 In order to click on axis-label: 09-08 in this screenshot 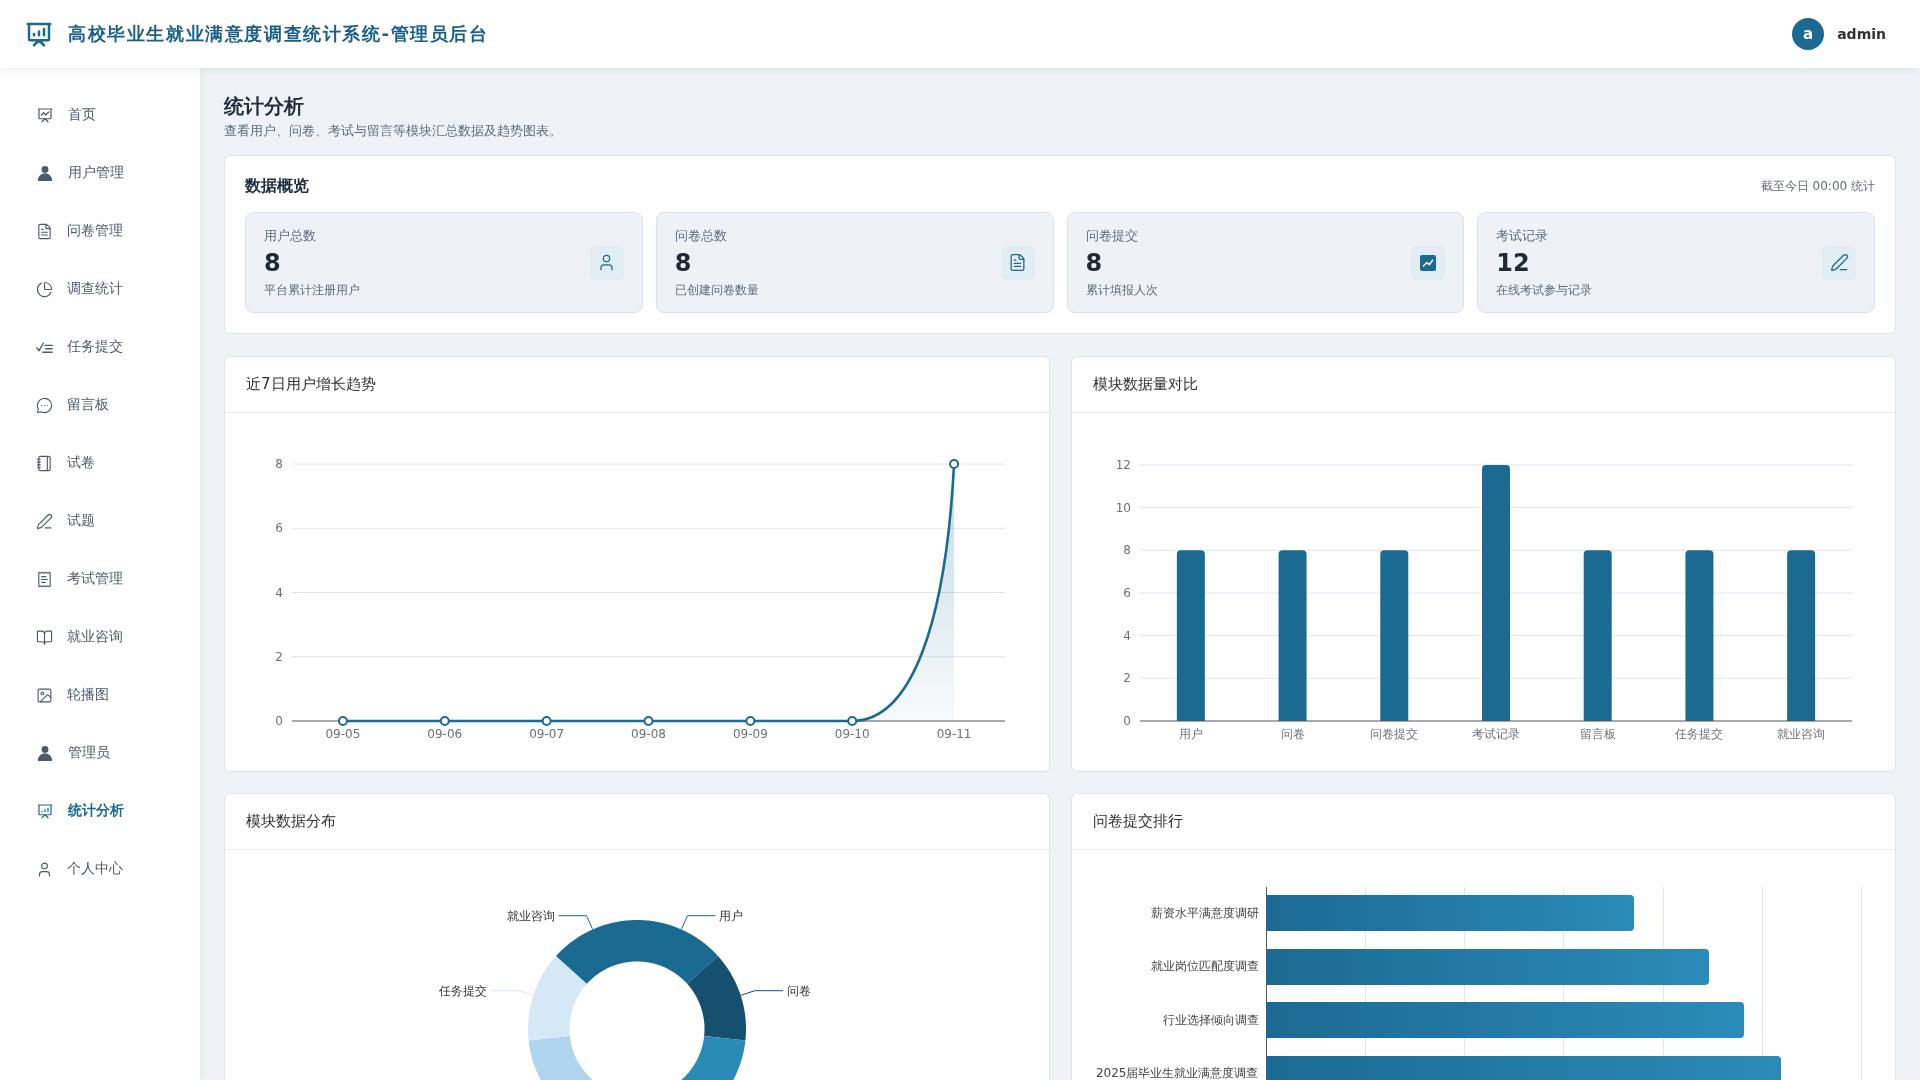, I will do `click(648, 734)`.